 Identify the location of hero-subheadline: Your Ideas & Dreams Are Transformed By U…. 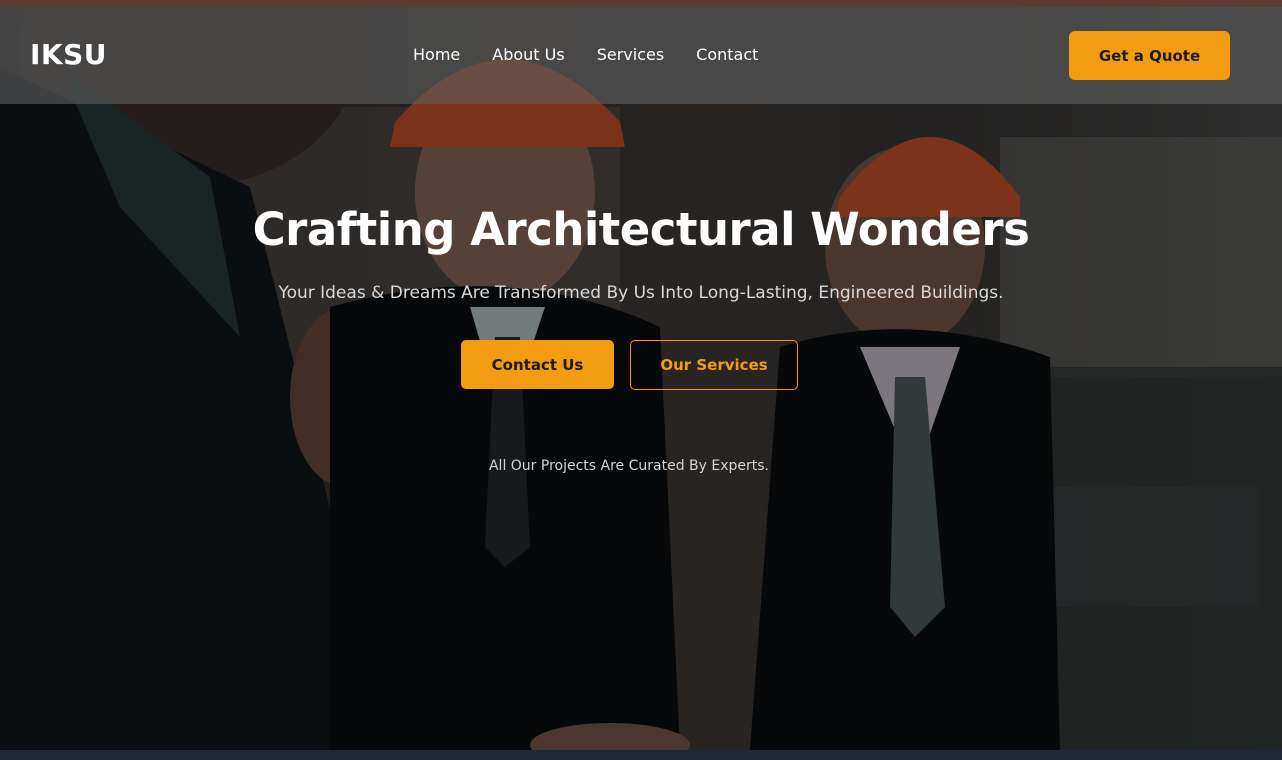
(641, 293).